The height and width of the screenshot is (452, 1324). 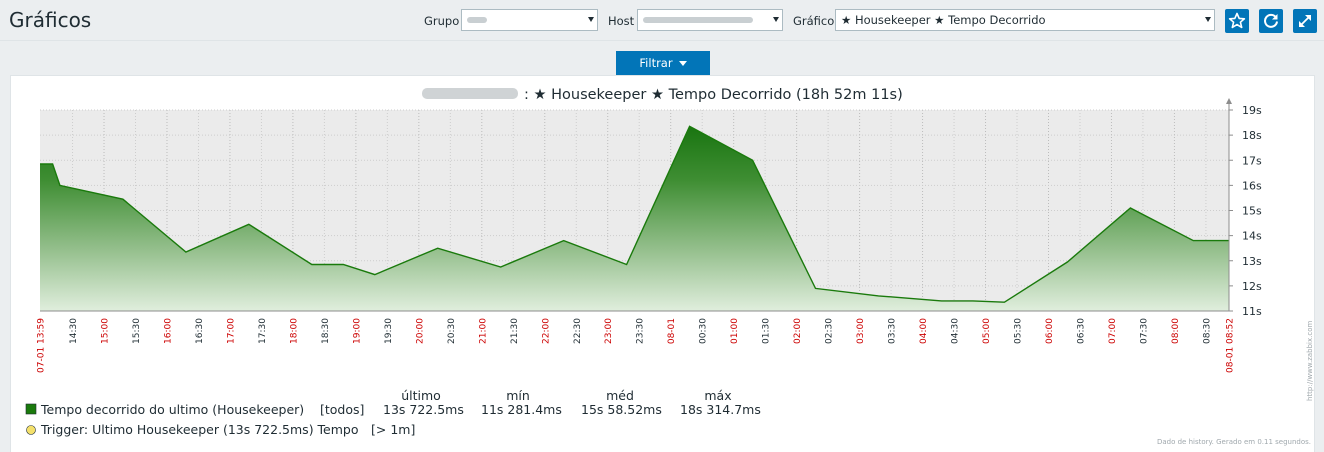 I want to click on legend-last-value: 13s 722.5ms, so click(x=423, y=409).